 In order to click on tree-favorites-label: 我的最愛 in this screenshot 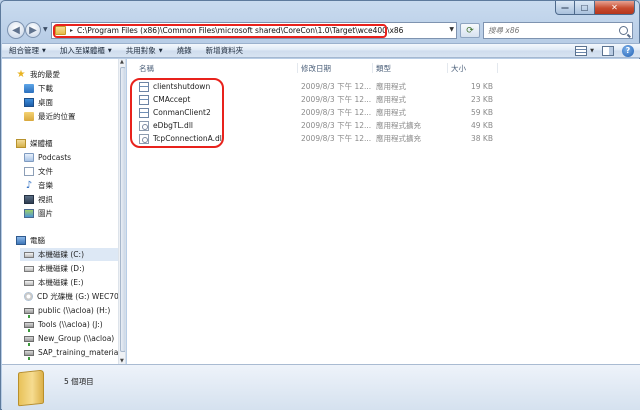, I will do `click(45, 74)`.